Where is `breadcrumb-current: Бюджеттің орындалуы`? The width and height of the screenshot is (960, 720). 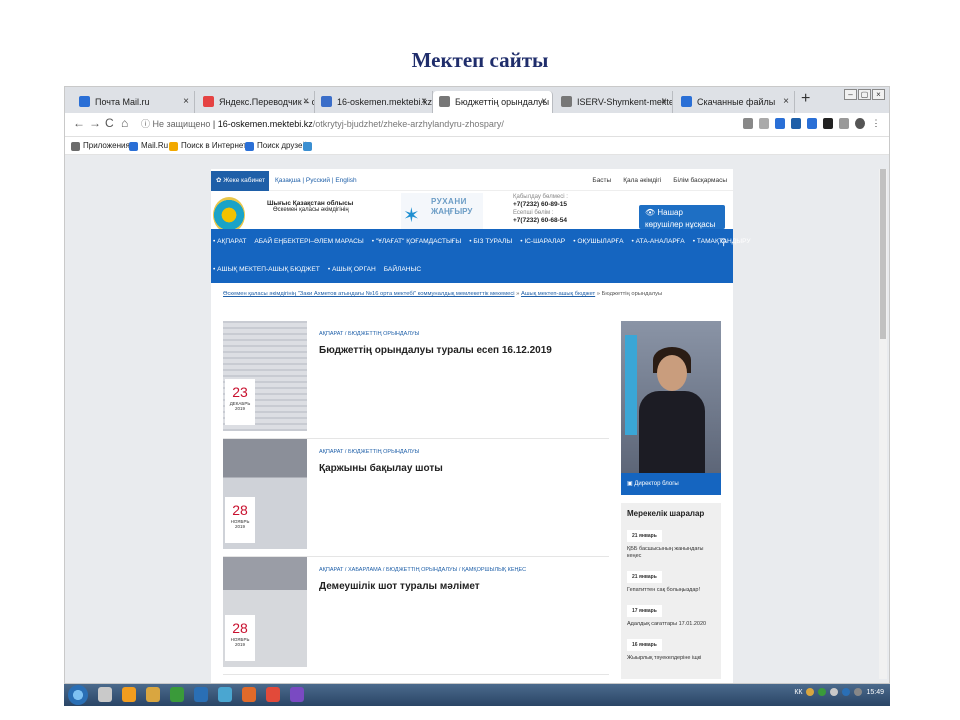
breadcrumb-current: Бюджеттің орындалуы is located at coordinates (632, 294).